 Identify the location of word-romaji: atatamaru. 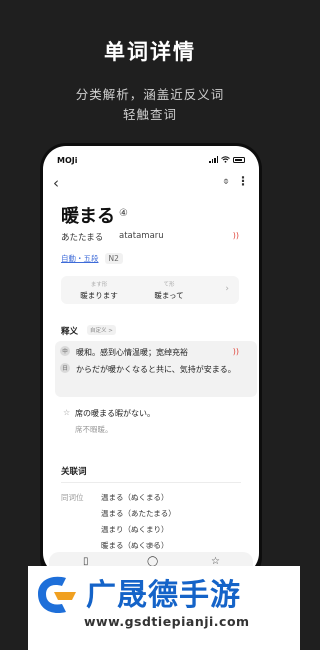
(141, 236).